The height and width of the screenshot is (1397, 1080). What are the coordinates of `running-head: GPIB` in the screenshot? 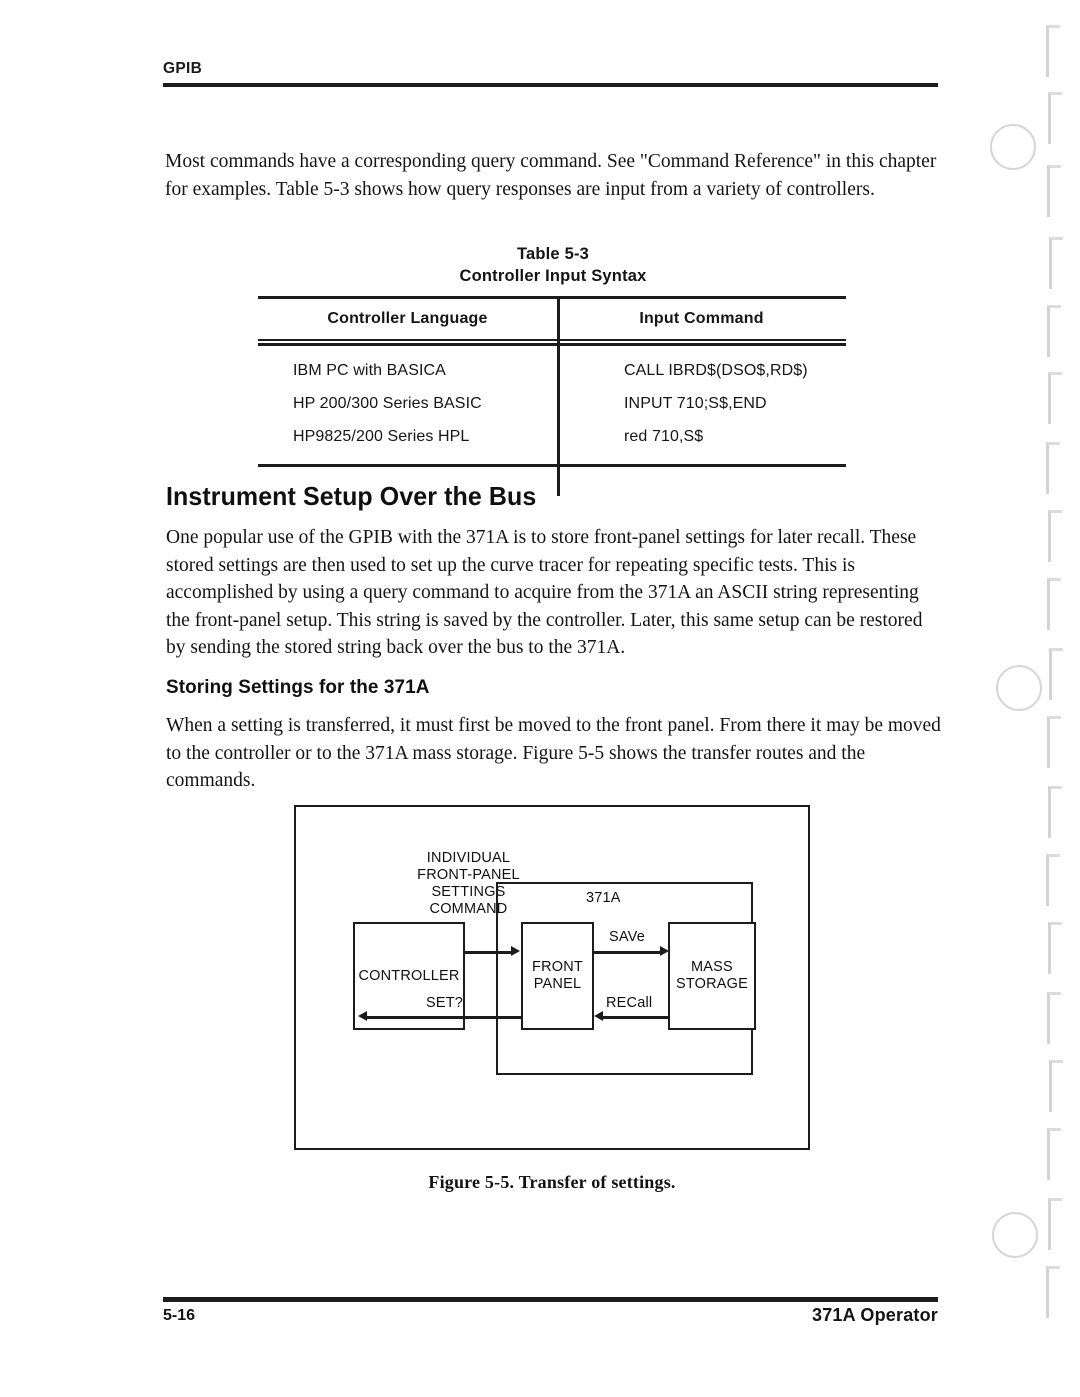 It's located at (550, 74).